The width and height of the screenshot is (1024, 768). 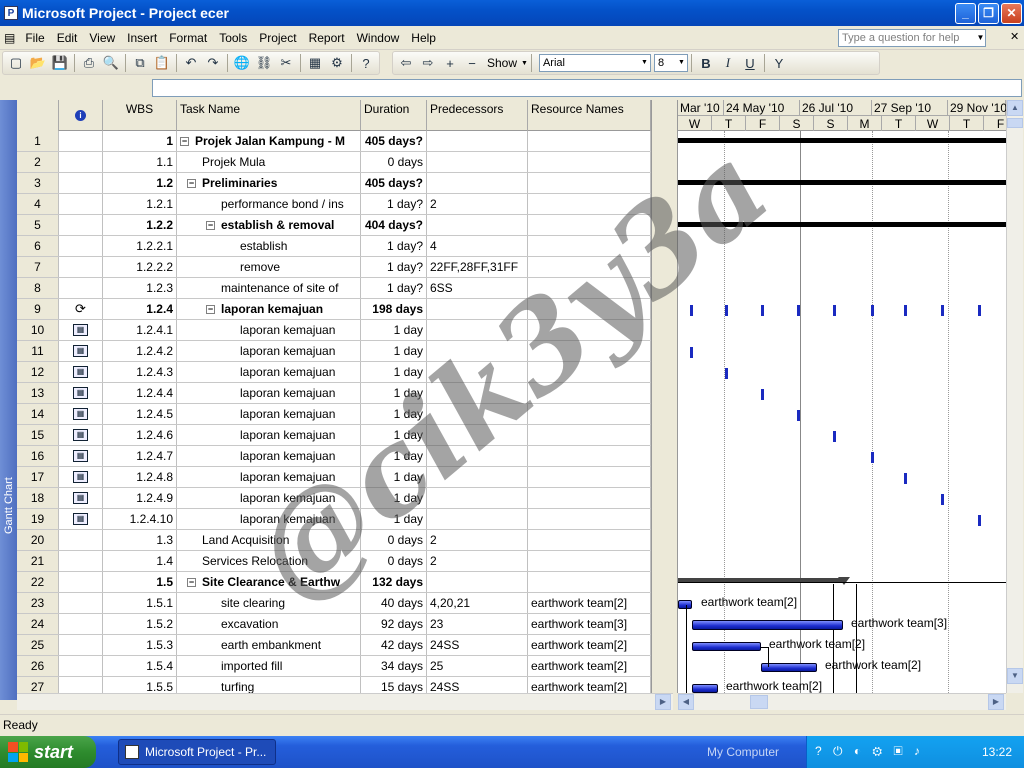 What do you see at coordinates (38, 267) in the screenshot?
I see `row-id: 7` at bounding box center [38, 267].